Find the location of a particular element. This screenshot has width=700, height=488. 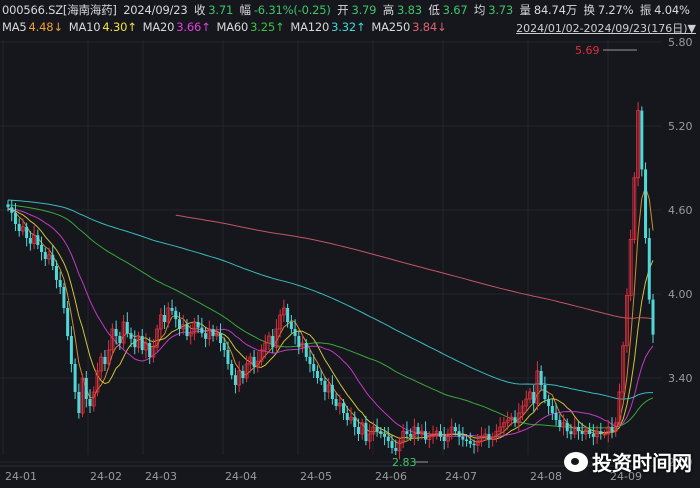

x-tick-label: 24-05 is located at coordinates (316, 476).